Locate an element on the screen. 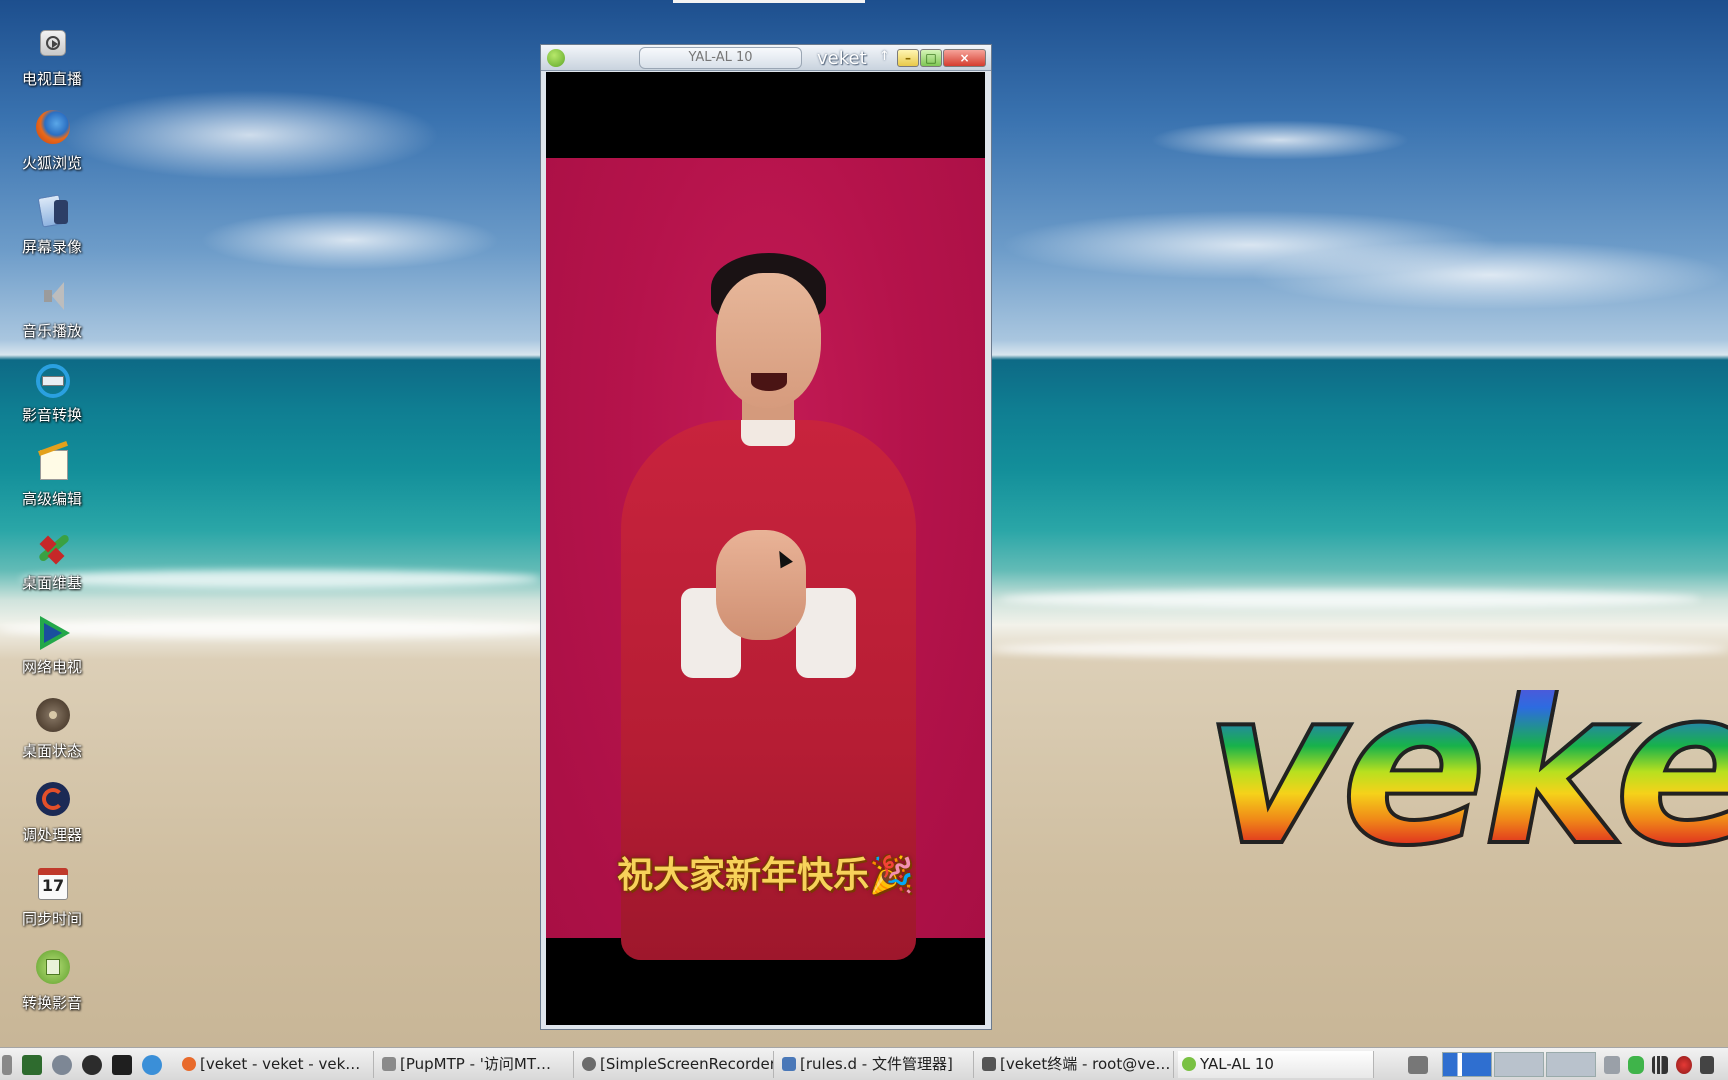  maximize-icon: □ is located at coordinates (931, 58).